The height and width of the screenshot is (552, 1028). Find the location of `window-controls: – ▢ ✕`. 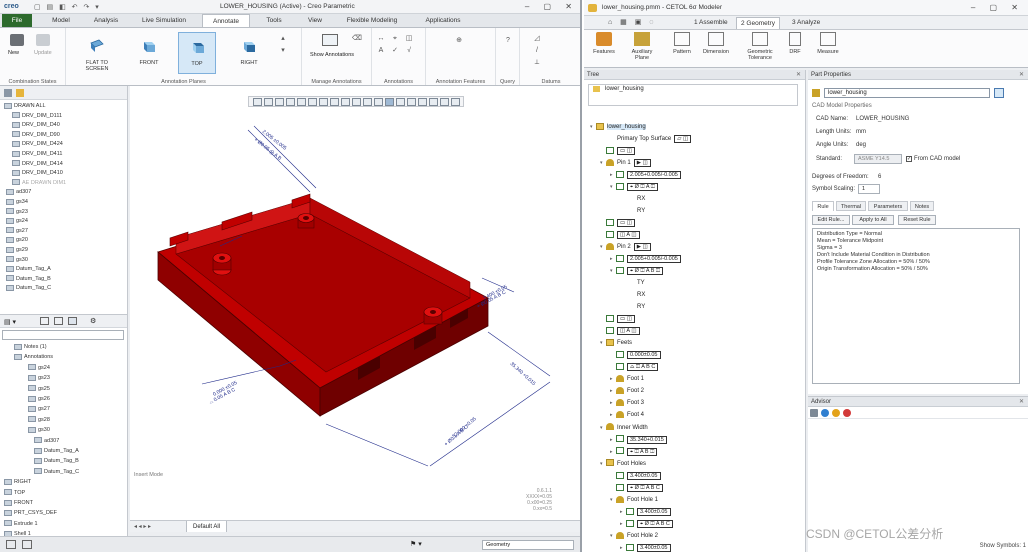

window-controls: – ▢ ✕ is located at coordinates (997, 7).